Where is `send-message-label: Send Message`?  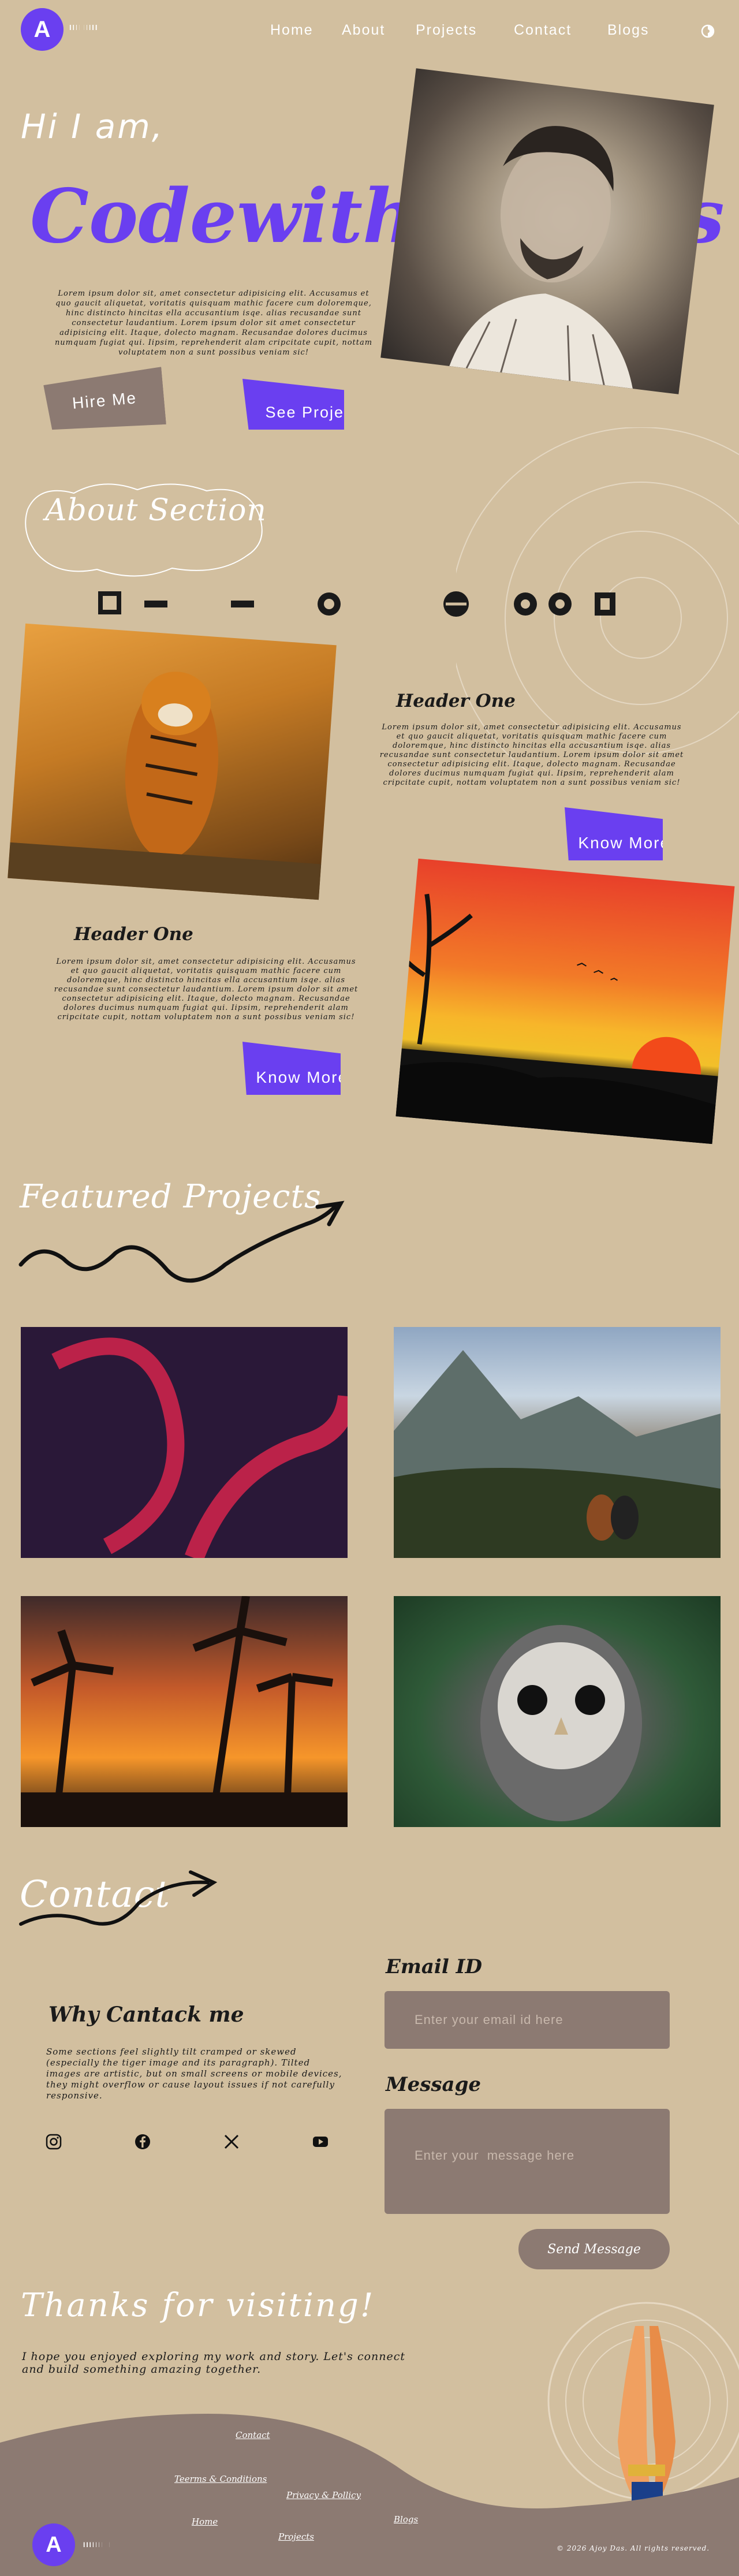 send-message-label: Send Message is located at coordinates (594, 2249).